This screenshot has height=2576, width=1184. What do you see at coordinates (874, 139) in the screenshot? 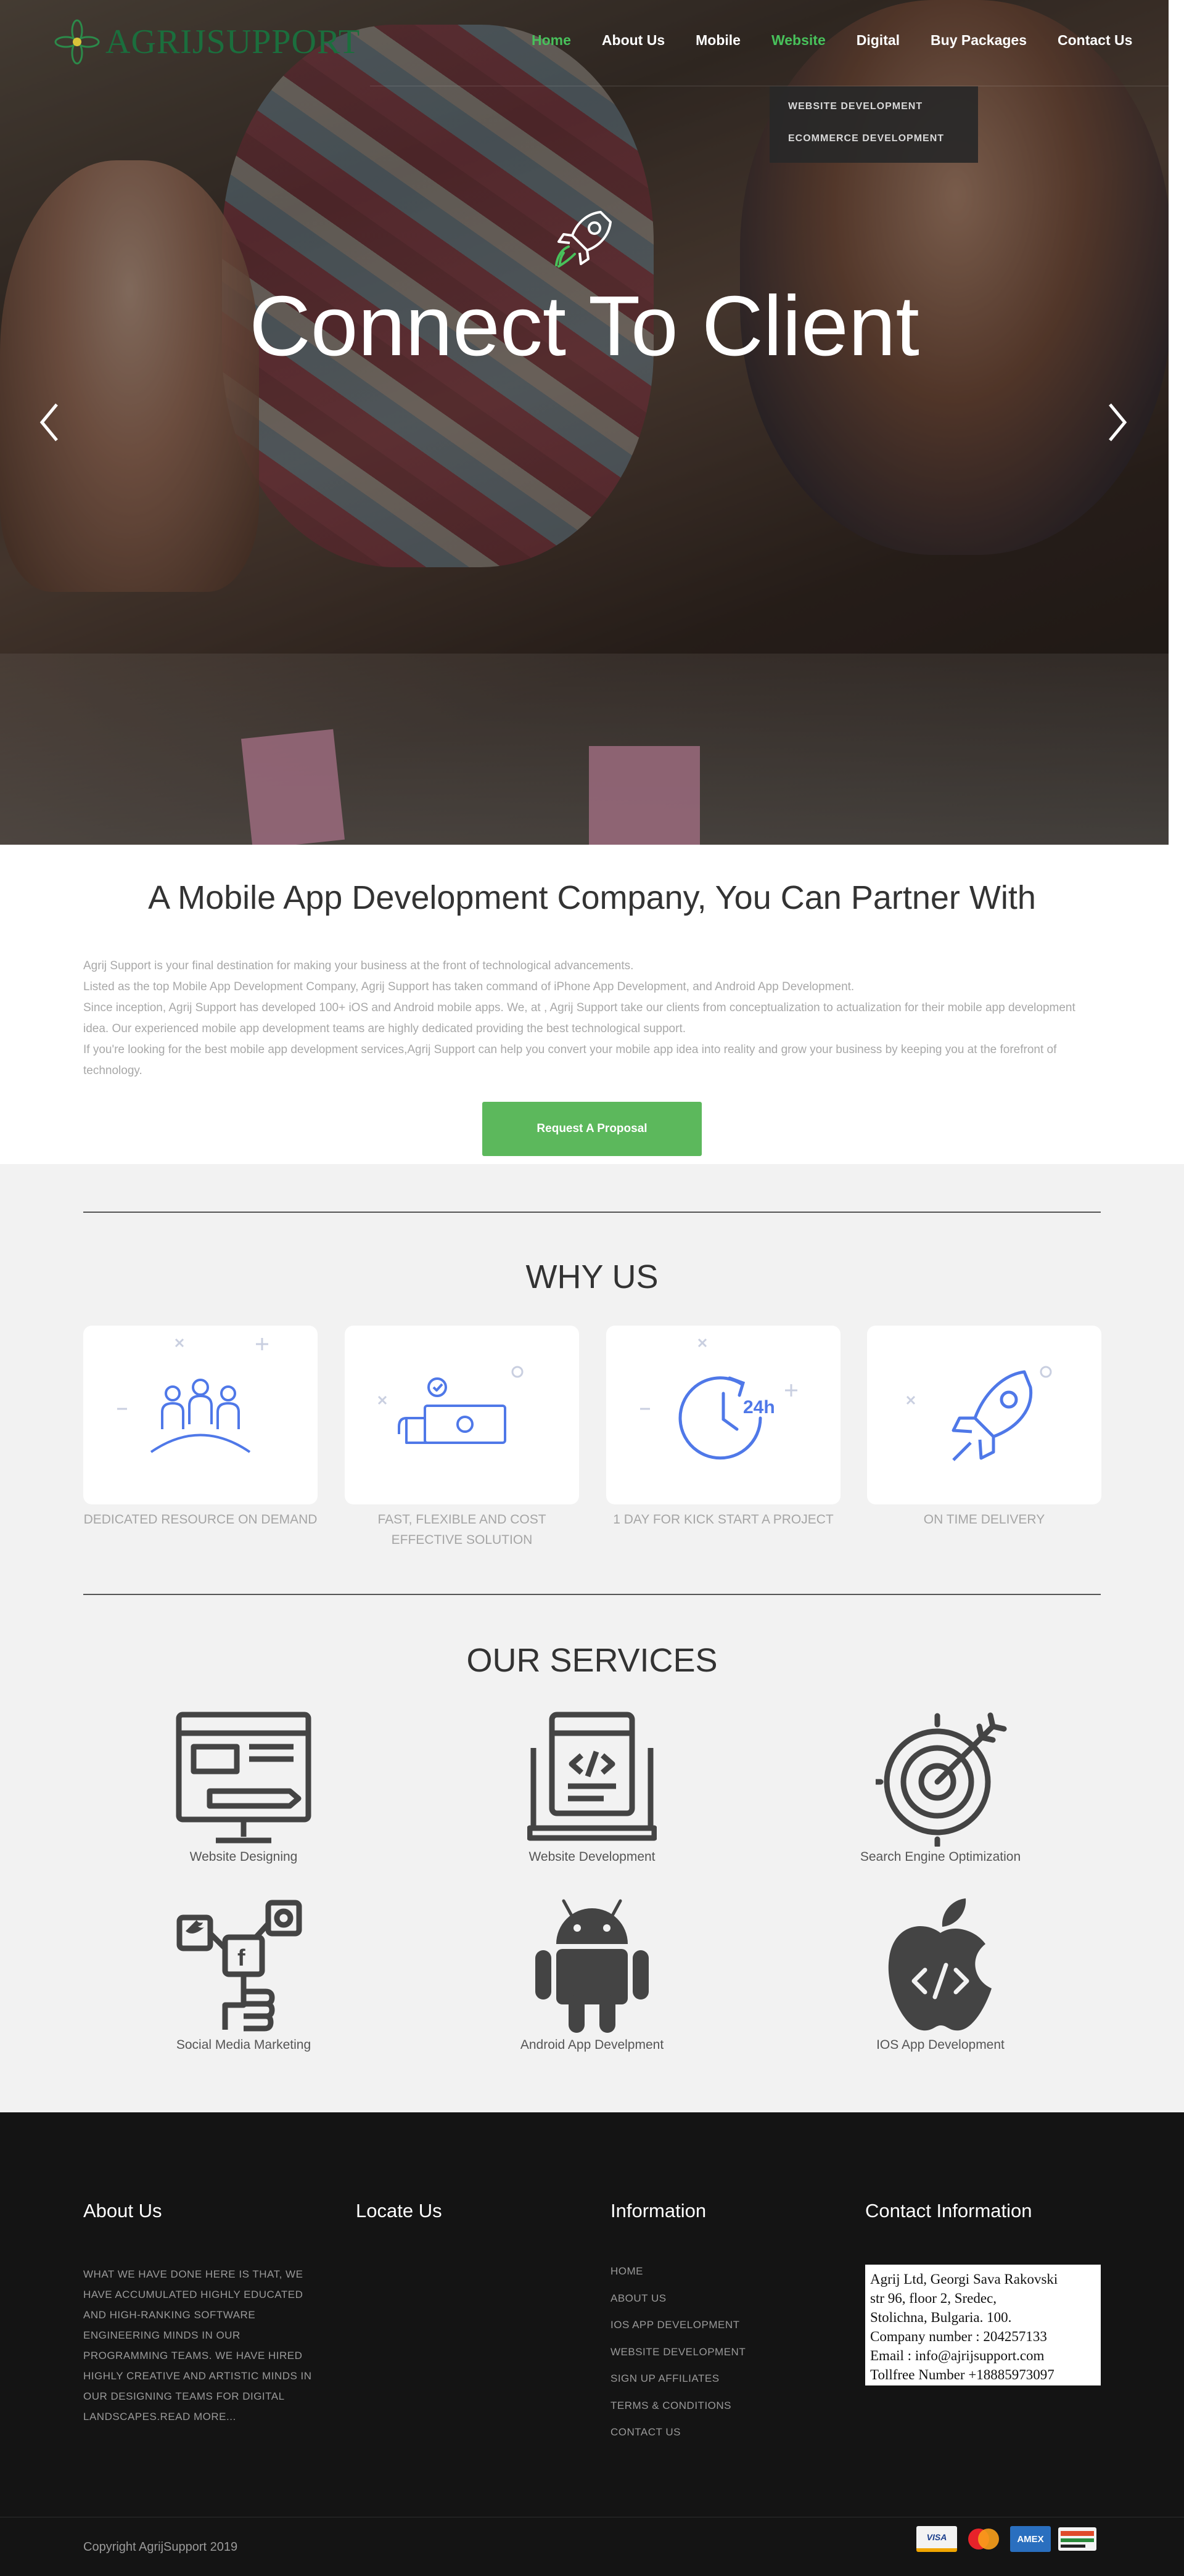
I see `dropdown-item-ecommerce-development: ECOMMERCE DEVELOPMENT` at bounding box center [874, 139].